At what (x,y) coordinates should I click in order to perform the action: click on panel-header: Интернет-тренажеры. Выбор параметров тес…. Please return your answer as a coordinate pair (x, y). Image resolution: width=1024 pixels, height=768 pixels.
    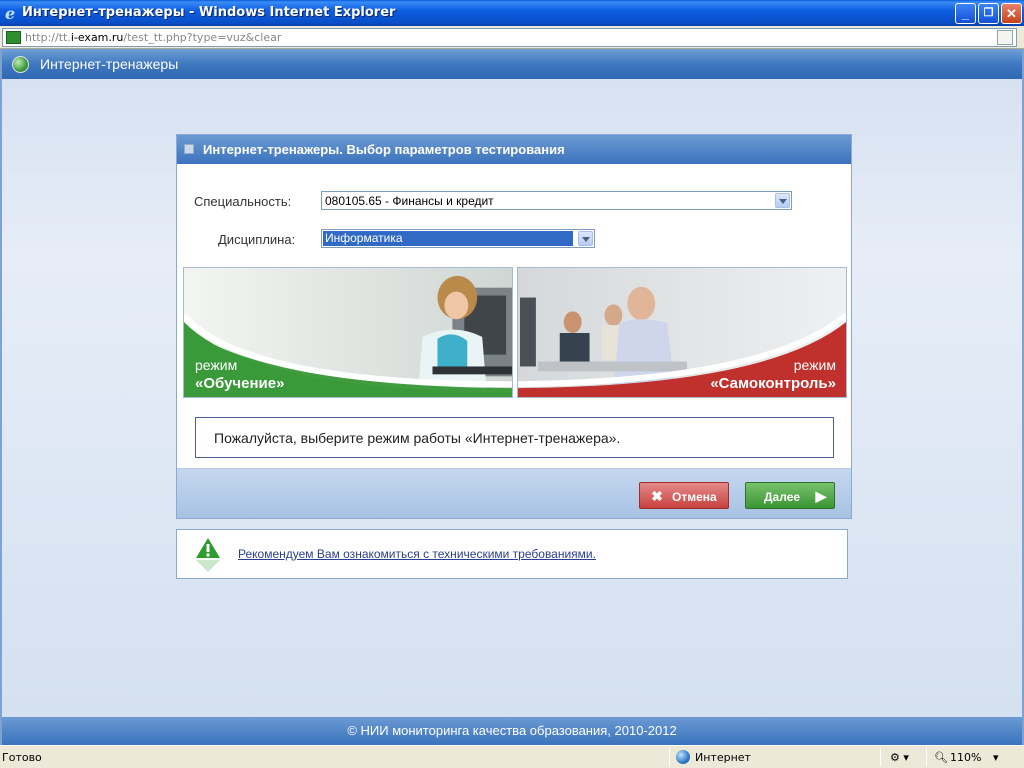
    Looking at the image, I should click on (514, 149).